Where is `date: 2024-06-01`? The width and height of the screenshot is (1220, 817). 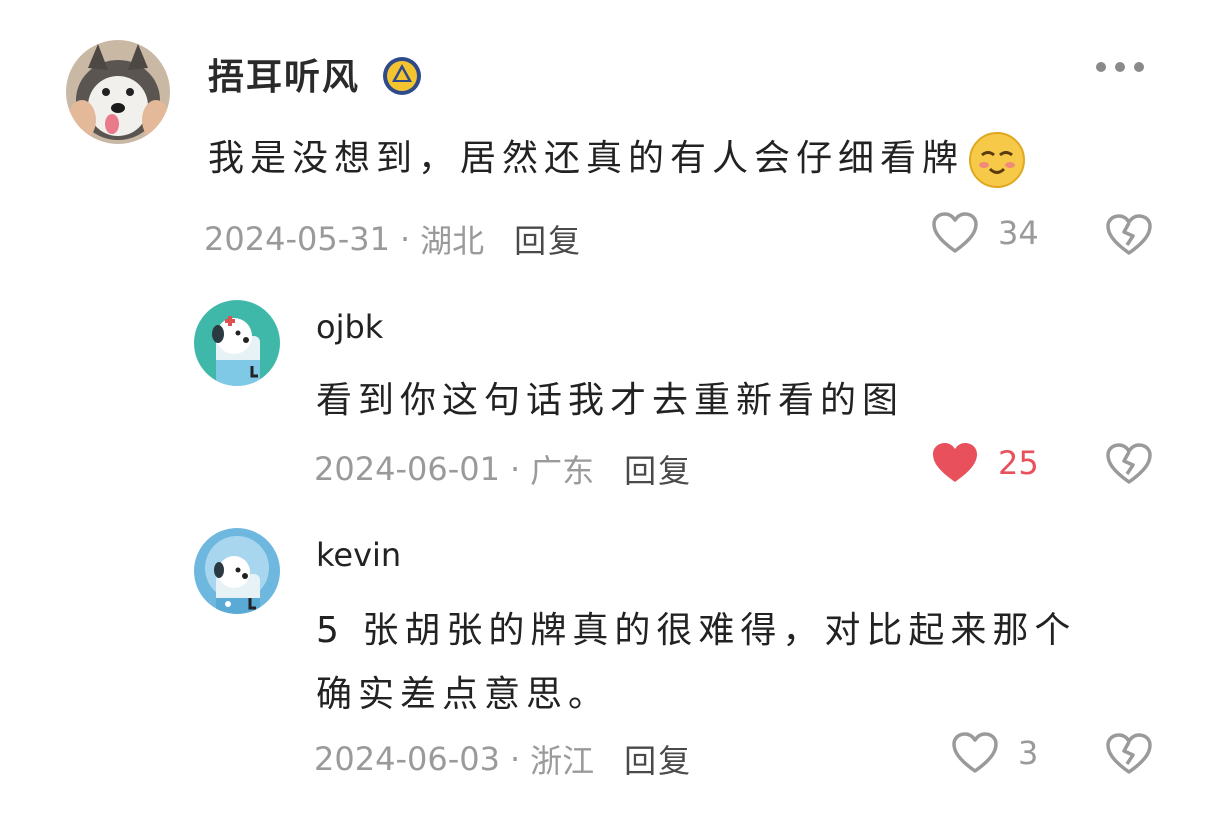
date: 2024-06-01 is located at coordinates (407, 469).